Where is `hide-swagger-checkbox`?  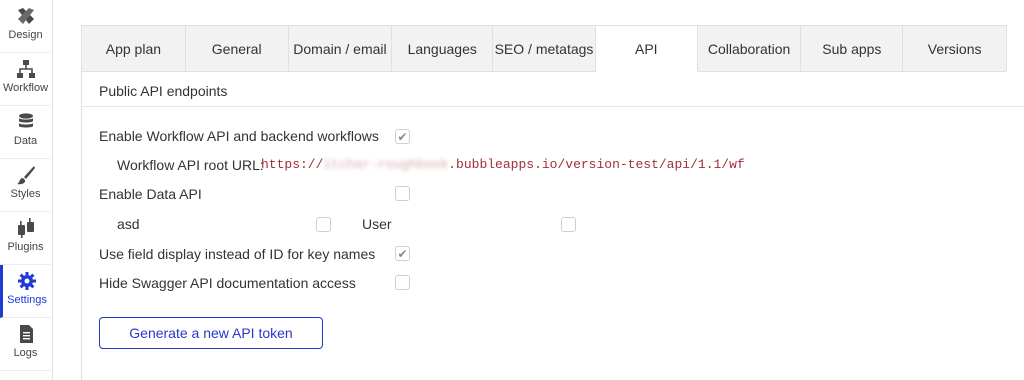 hide-swagger-checkbox is located at coordinates (402, 282).